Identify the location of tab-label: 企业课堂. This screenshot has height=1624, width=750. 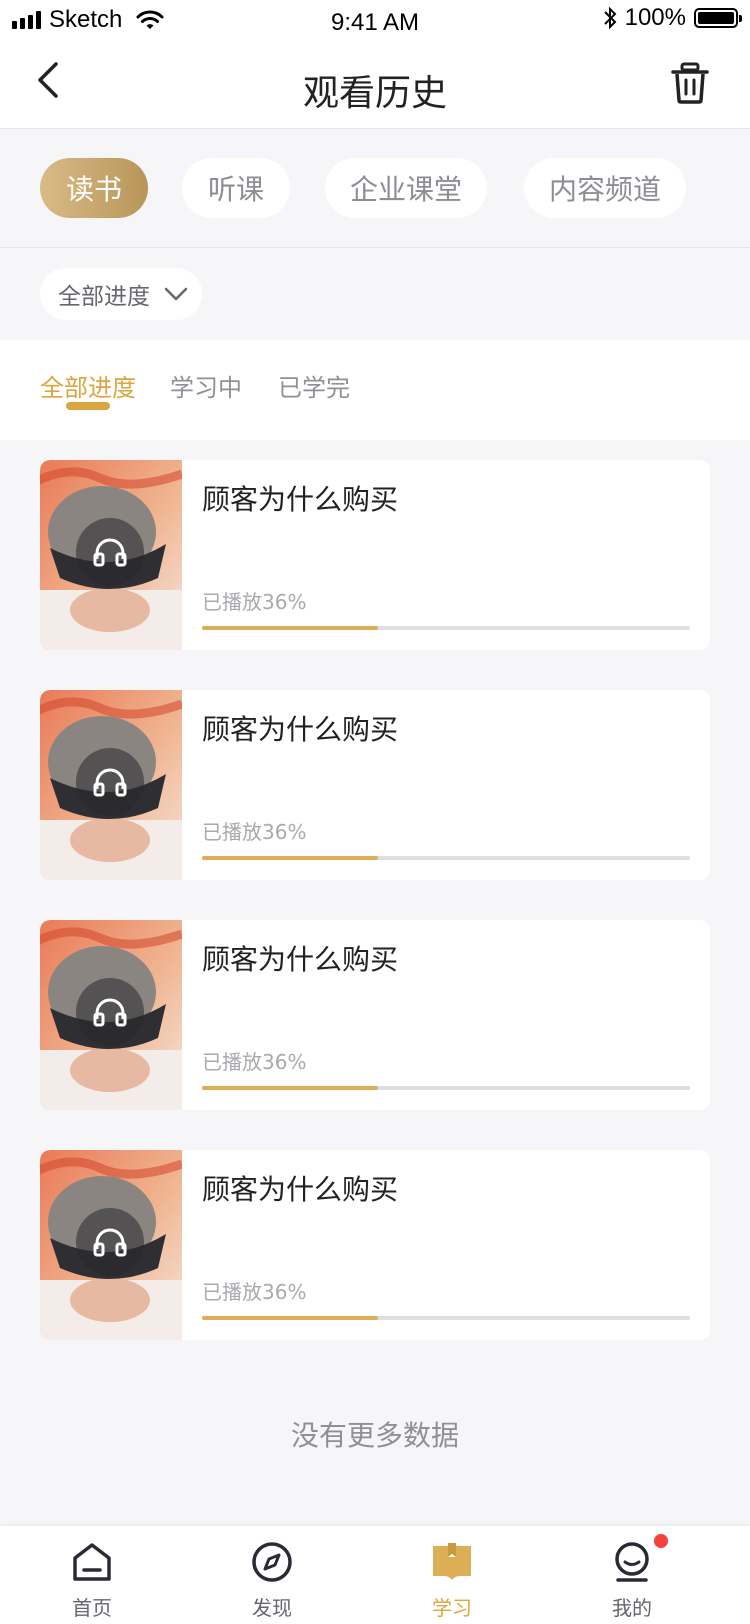
(405, 189).